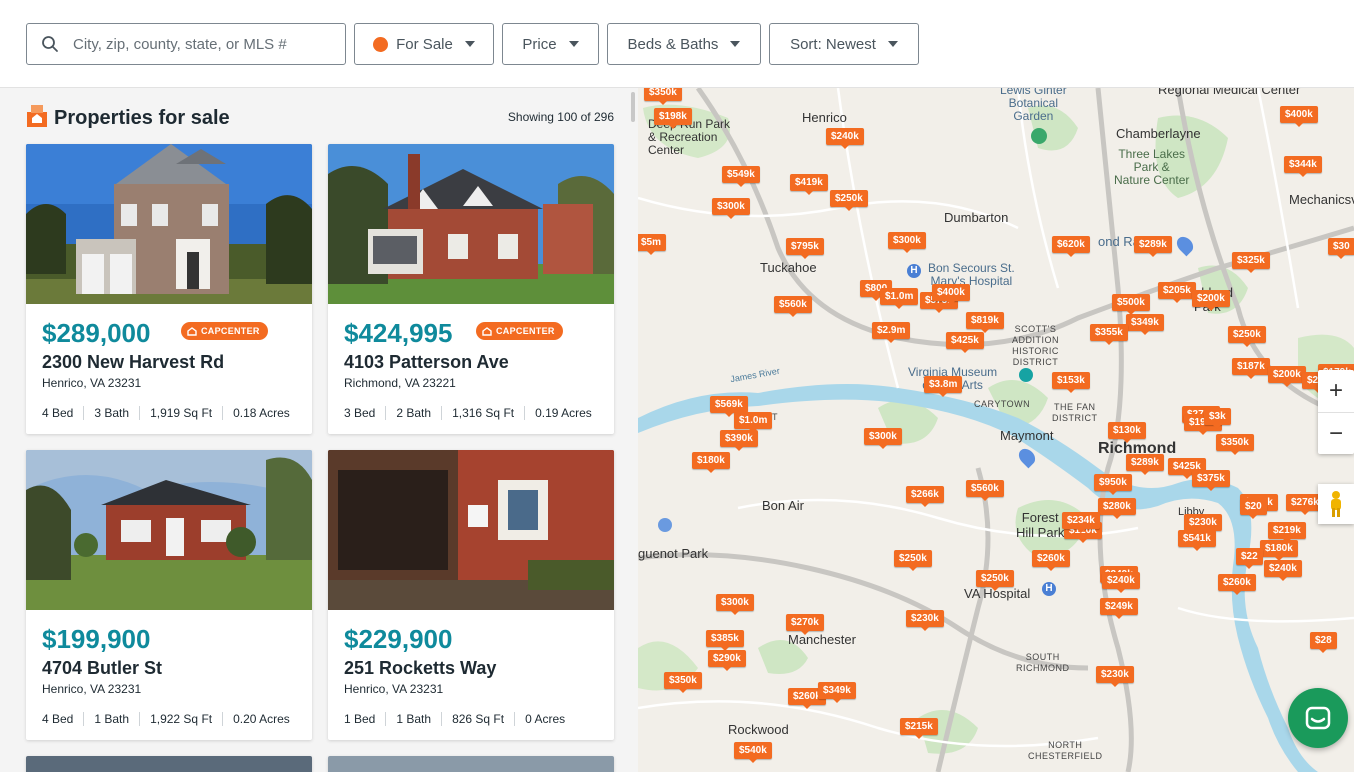 Image resolution: width=1354 pixels, height=772 pixels. I want to click on price-marker: $390k, so click(739, 440).